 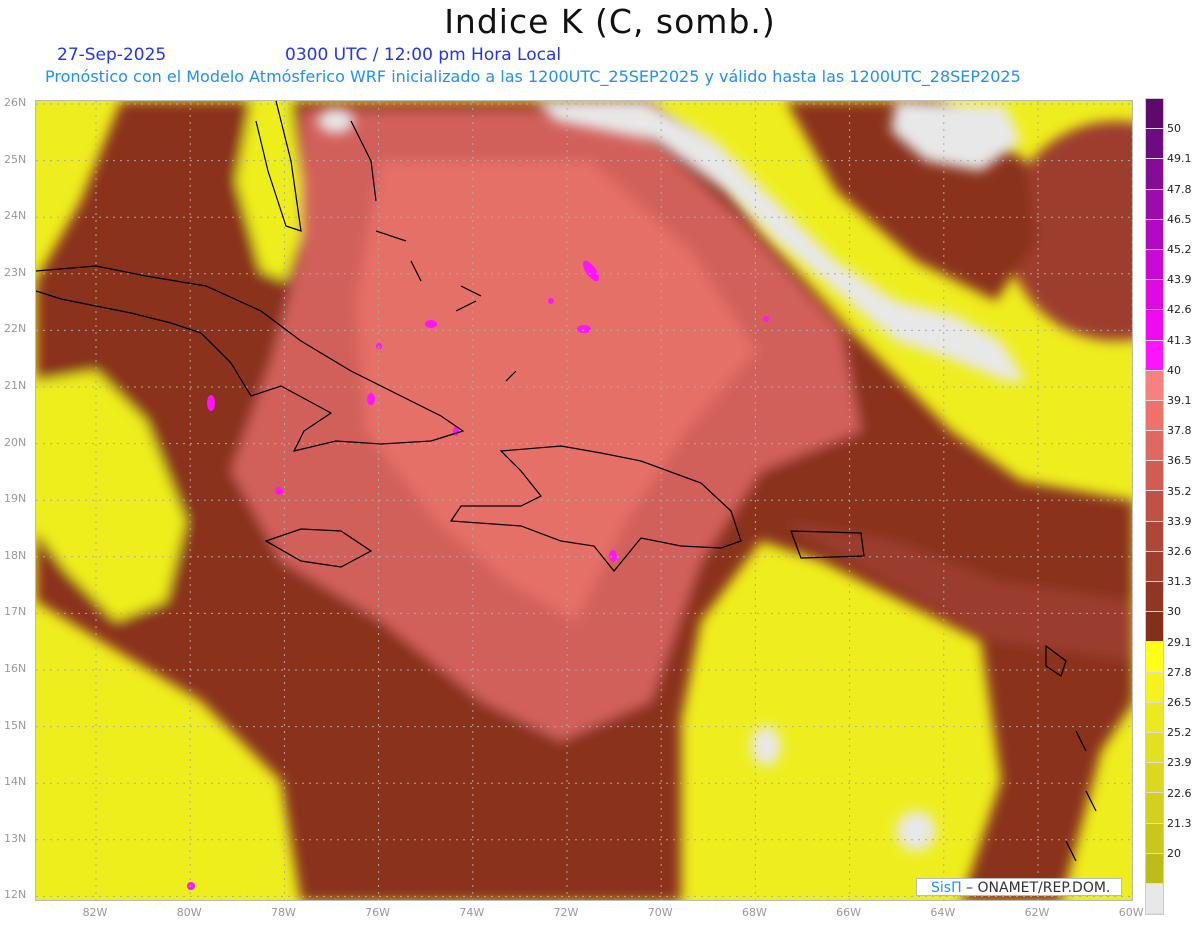 What do you see at coordinates (610, 21) in the screenshot?
I see `chart-title: Indice K (C, somb.)` at bounding box center [610, 21].